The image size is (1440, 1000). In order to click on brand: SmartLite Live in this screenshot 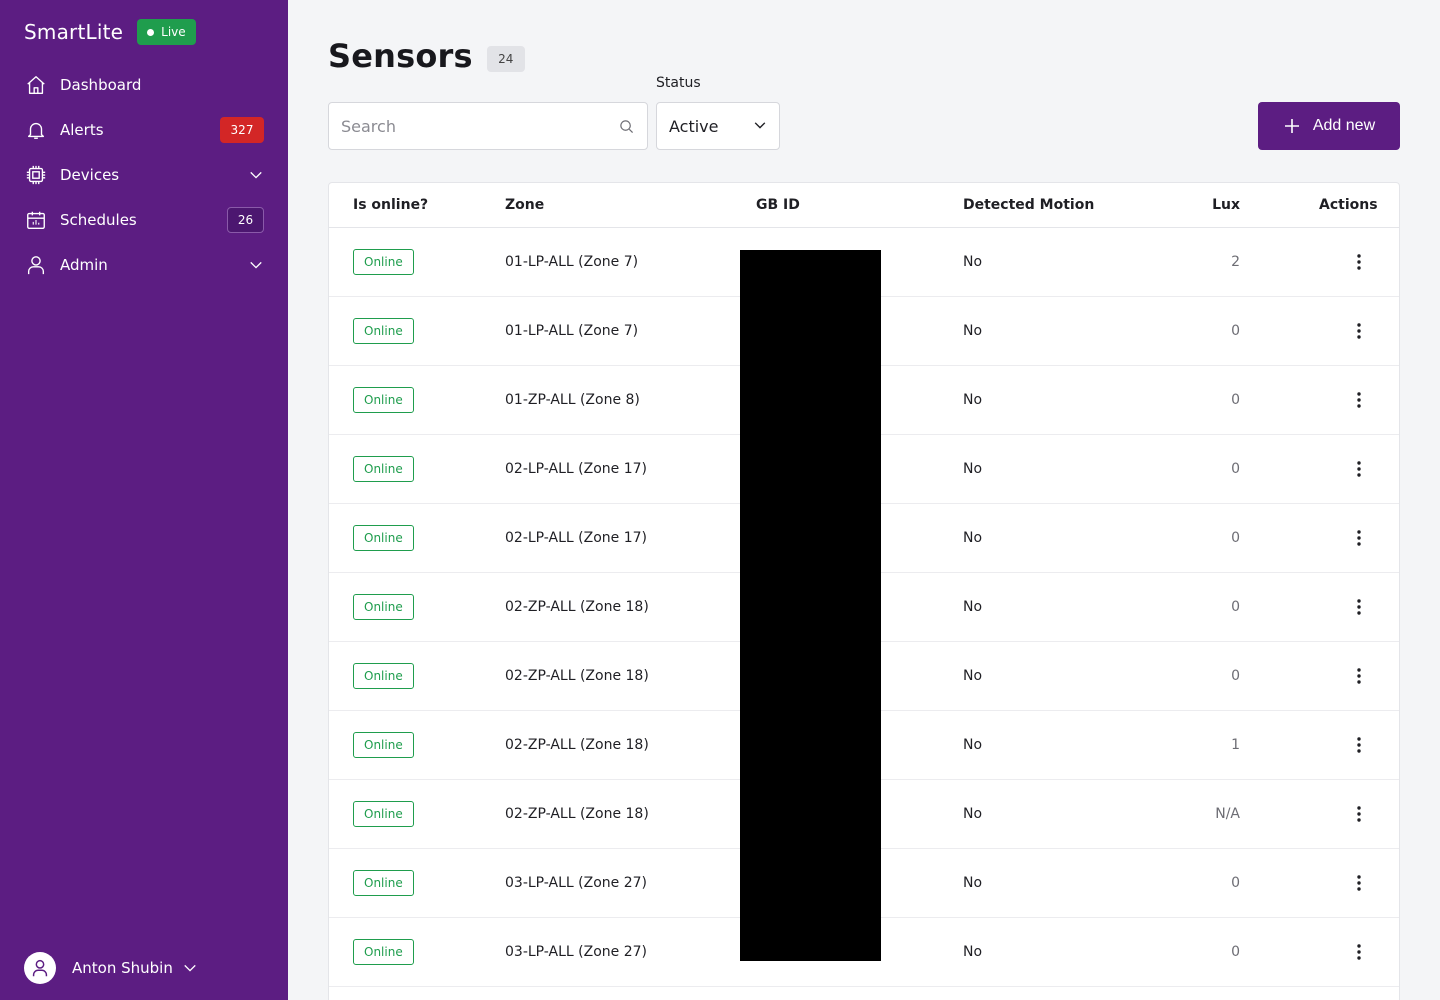, I will do `click(110, 32)`.